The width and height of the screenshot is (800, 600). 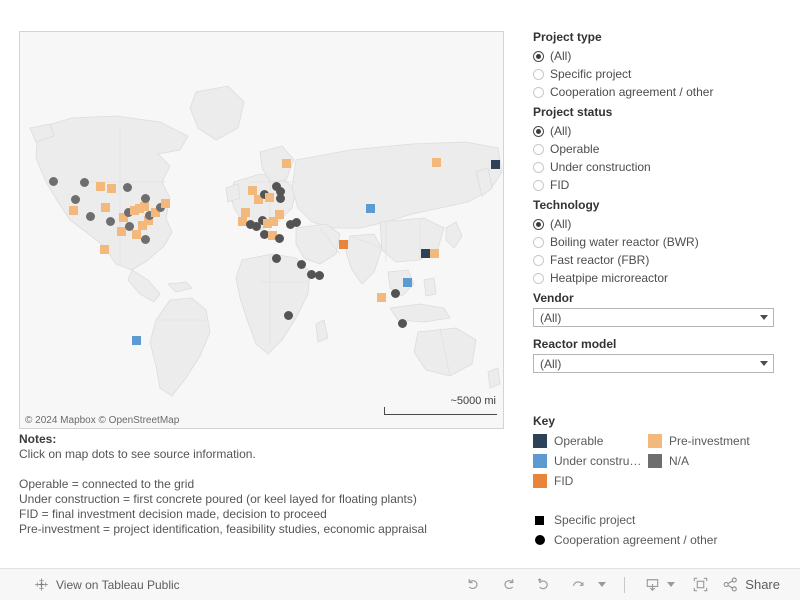 What do you see at coordinates (107, 484) in the screenshot?
I see `notes-line-2: Operable = connected to the grid` at bounding box center [107, 484].